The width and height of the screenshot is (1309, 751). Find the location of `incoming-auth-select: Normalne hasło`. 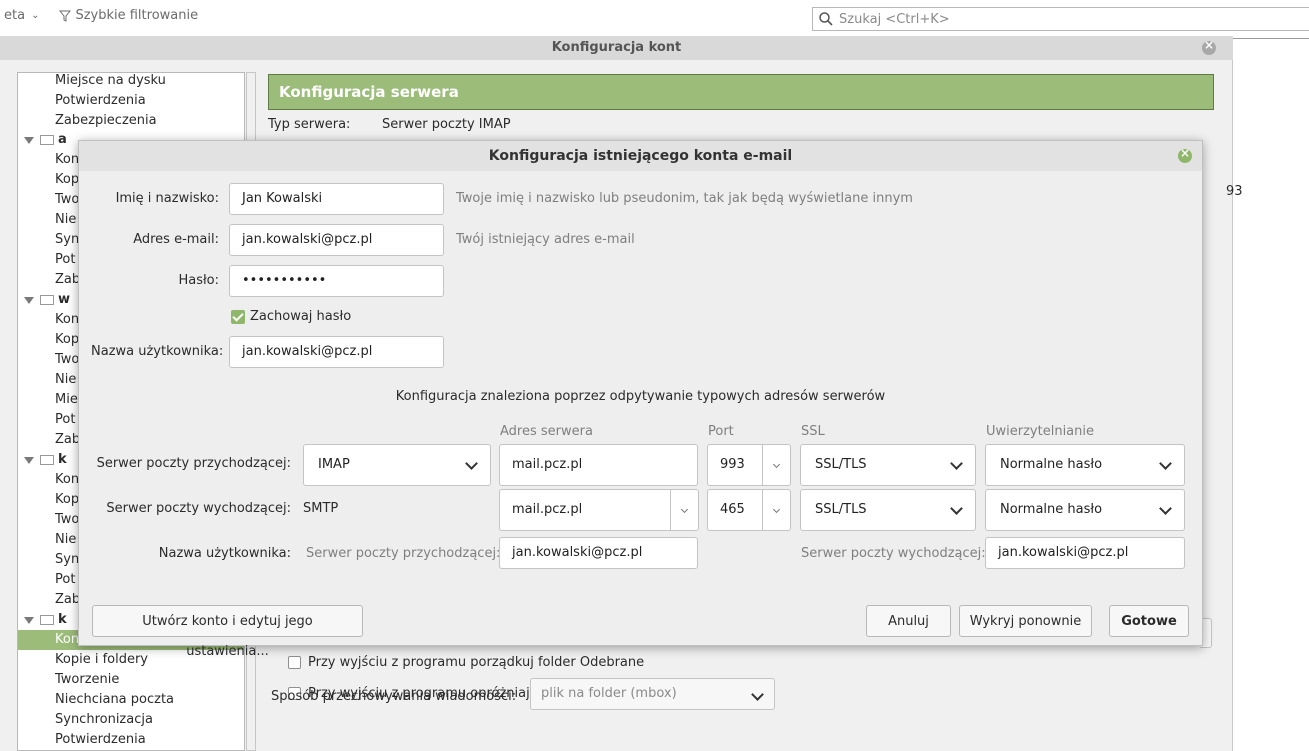

incoming-auth-select: Normalne hasło is located at coordinates (1085, 465).